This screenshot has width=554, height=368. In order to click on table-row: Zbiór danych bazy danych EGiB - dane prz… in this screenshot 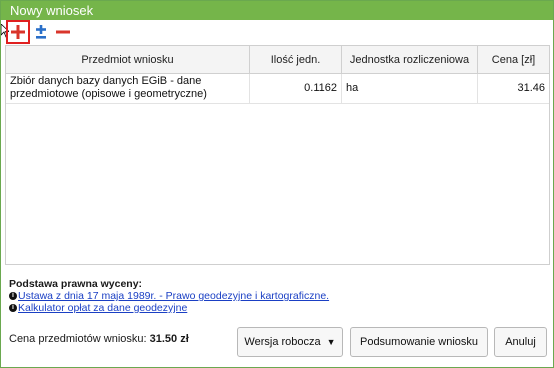, I will do `click(277, 89)`.